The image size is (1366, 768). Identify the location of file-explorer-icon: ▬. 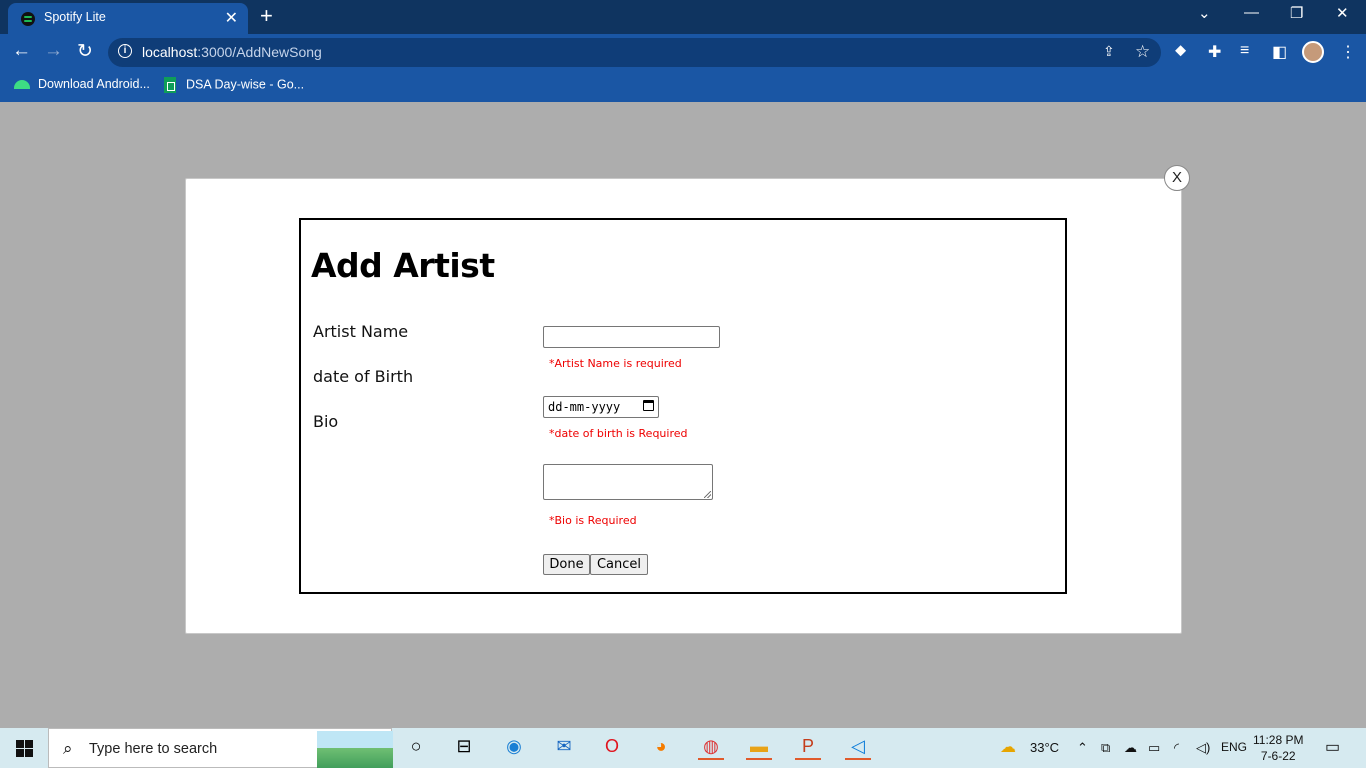
(759, 748).